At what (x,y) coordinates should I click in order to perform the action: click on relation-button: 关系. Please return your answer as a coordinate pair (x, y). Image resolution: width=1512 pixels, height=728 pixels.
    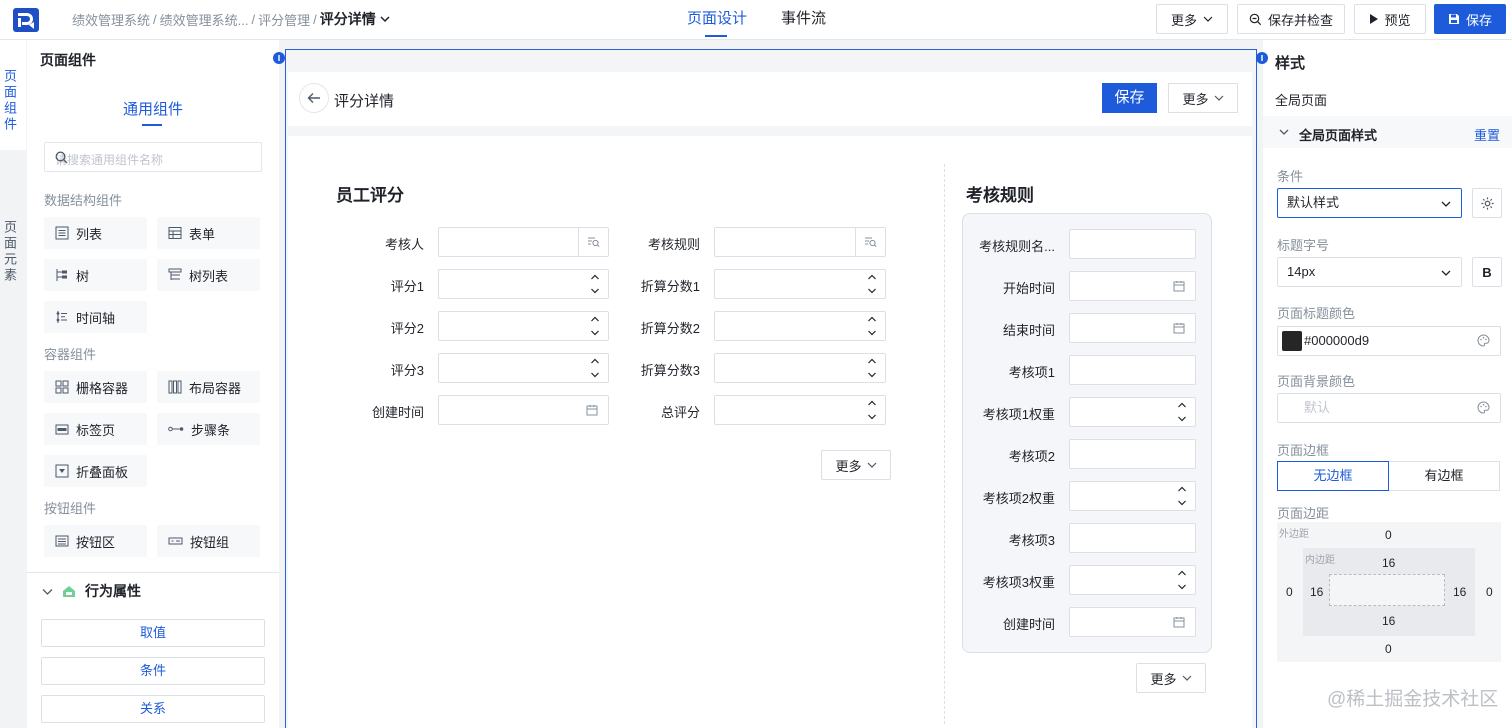
    Looking at the image, I should click on (153, 709).